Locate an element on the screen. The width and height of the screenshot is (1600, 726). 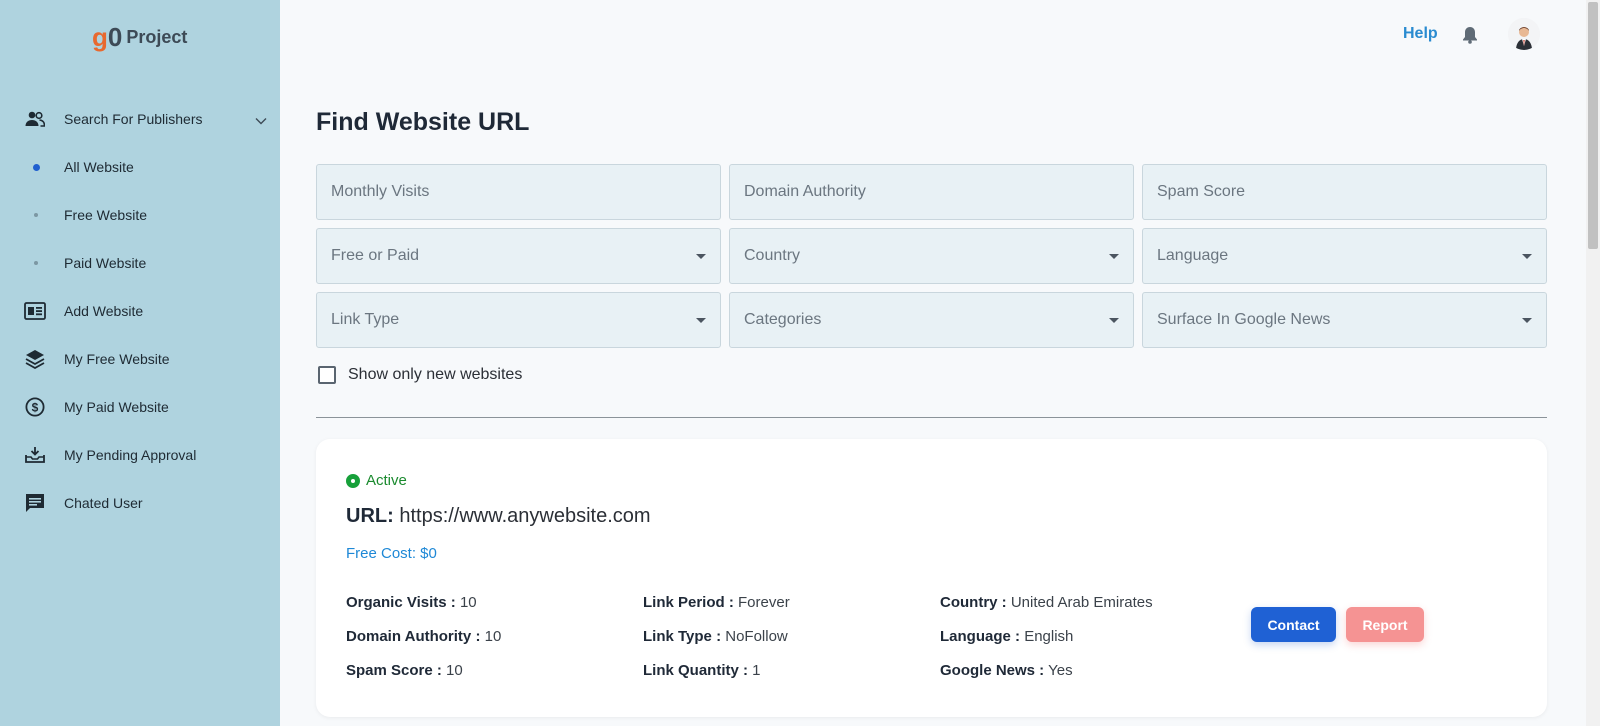
language-stat: Language : English is located at coordinates (1006, 636).